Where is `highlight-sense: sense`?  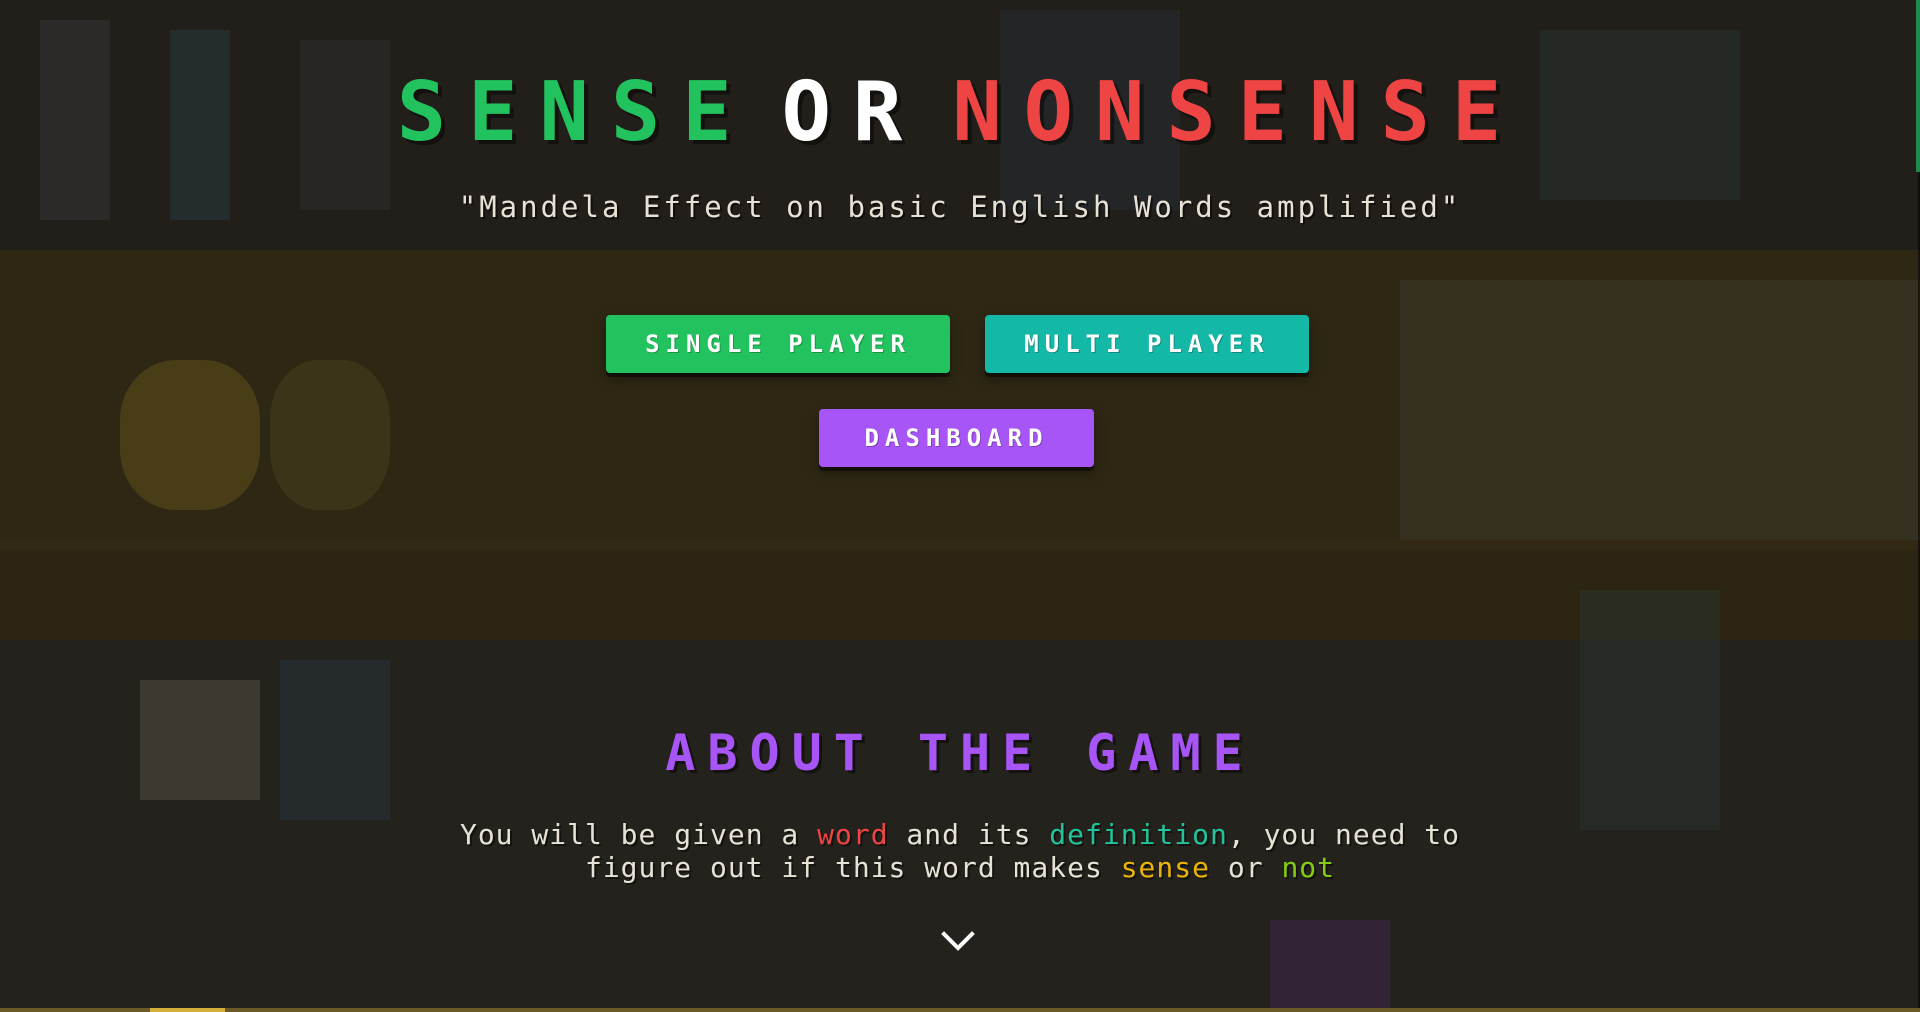 highlight-sense: sense is located at coordinates (1165, 867).